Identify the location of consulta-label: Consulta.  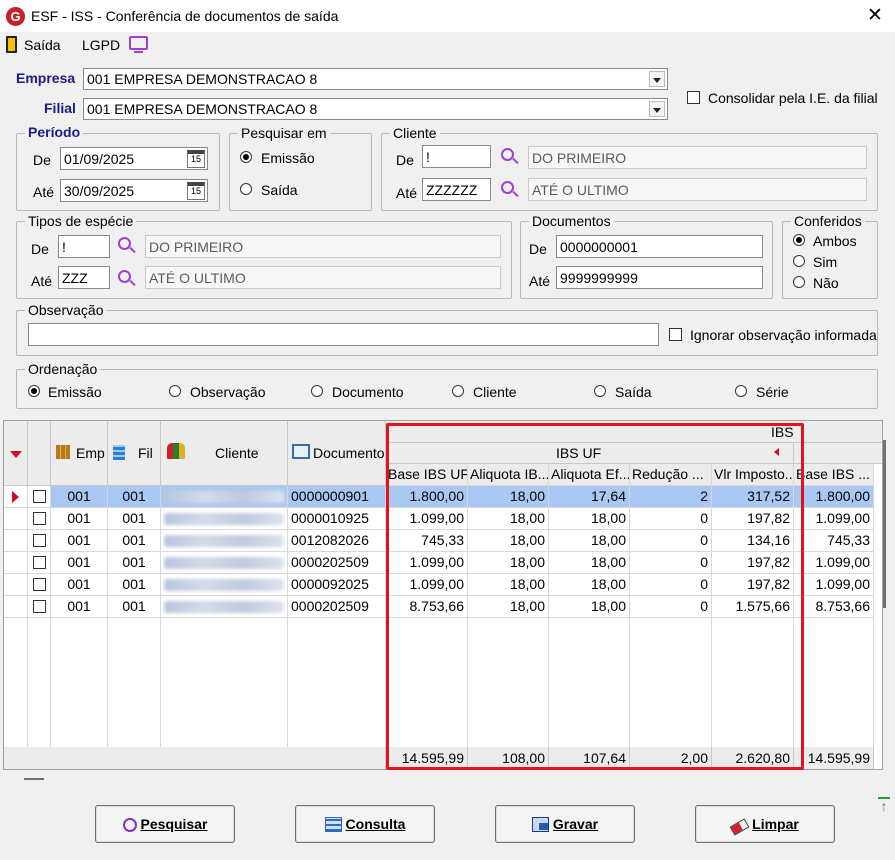
(375, 824).